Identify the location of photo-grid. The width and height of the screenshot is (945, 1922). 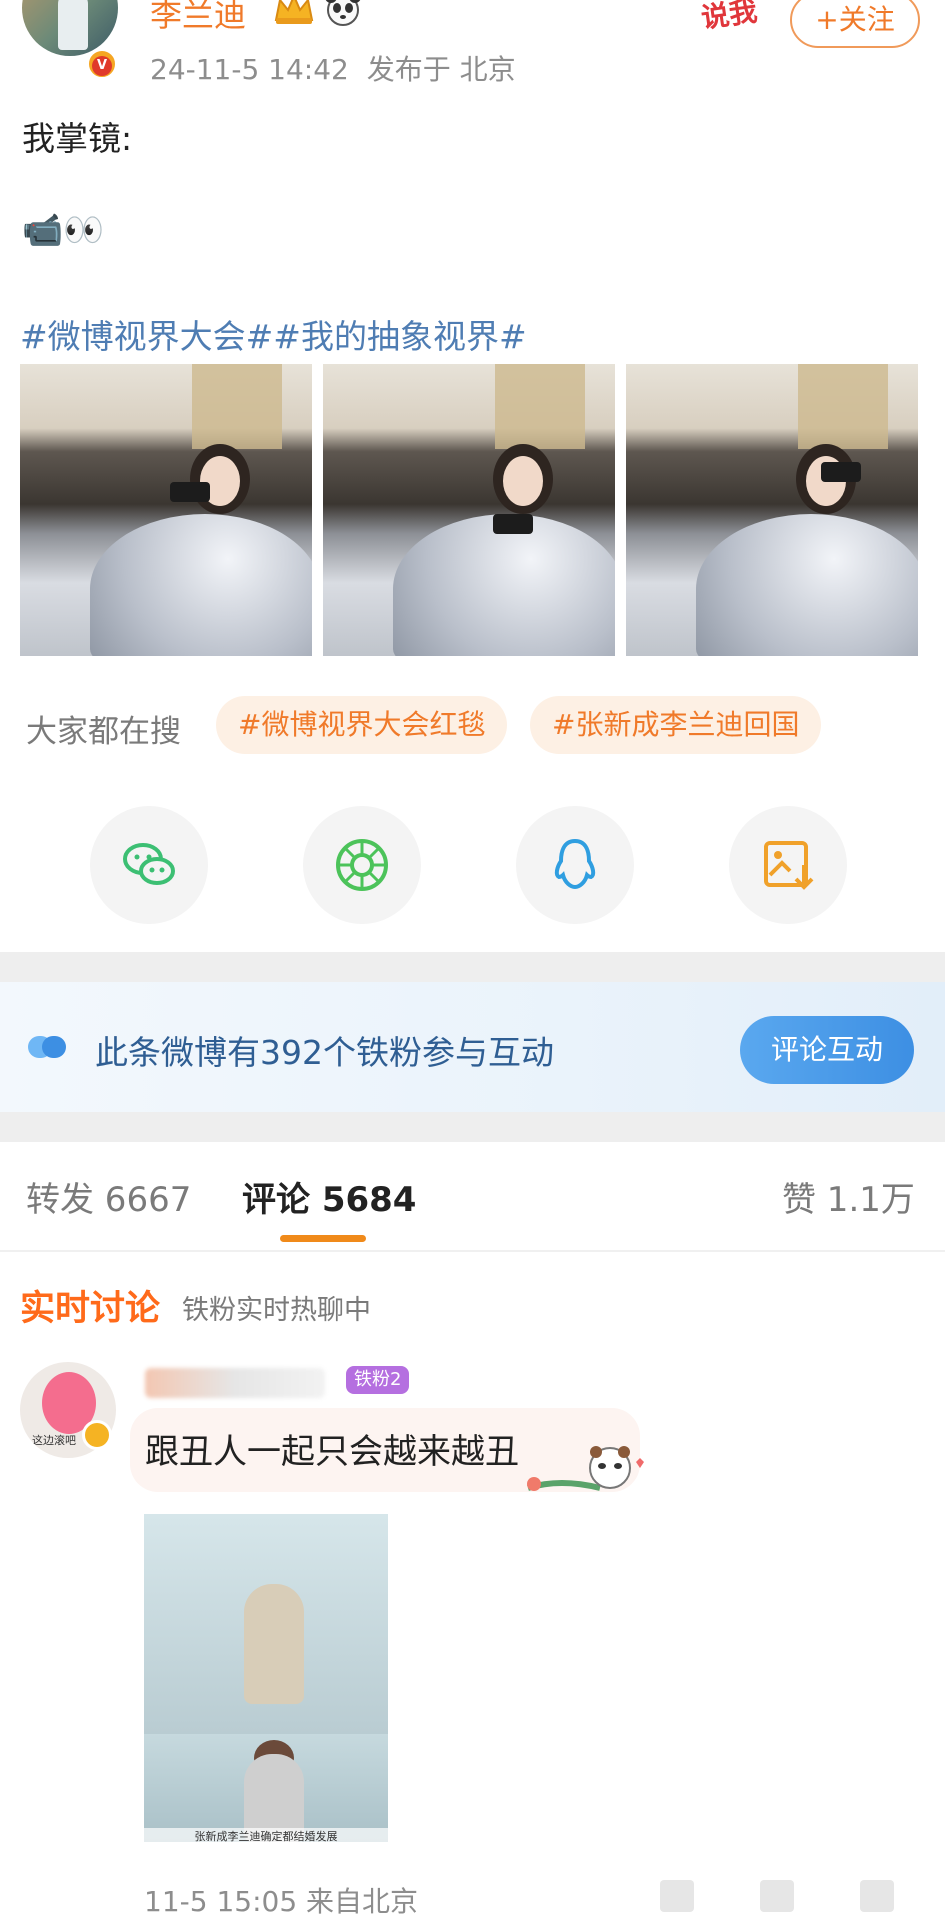
(470, 510).